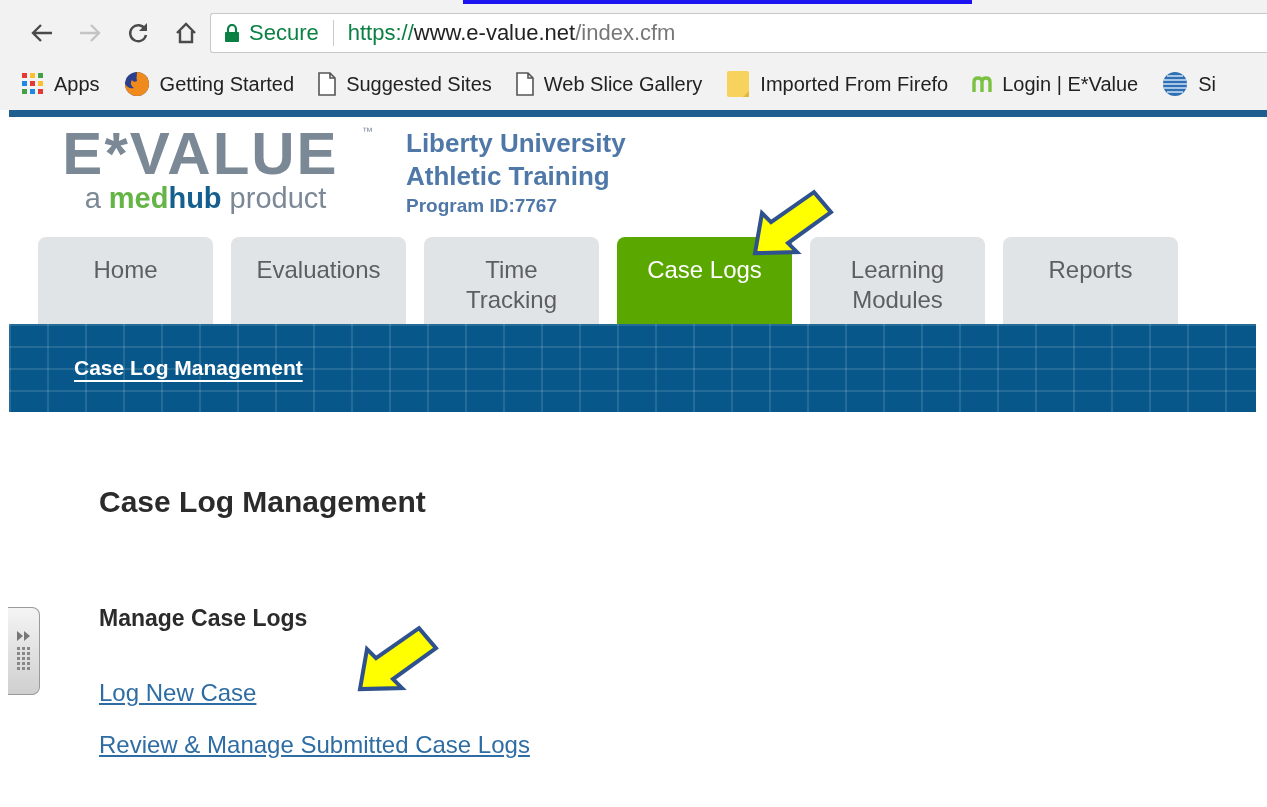 The height and width of the screenshot is (807, 1267). Describe the element at coordinates (138, 198) in the screenshot. I see `logo-tagline: med` at that location.